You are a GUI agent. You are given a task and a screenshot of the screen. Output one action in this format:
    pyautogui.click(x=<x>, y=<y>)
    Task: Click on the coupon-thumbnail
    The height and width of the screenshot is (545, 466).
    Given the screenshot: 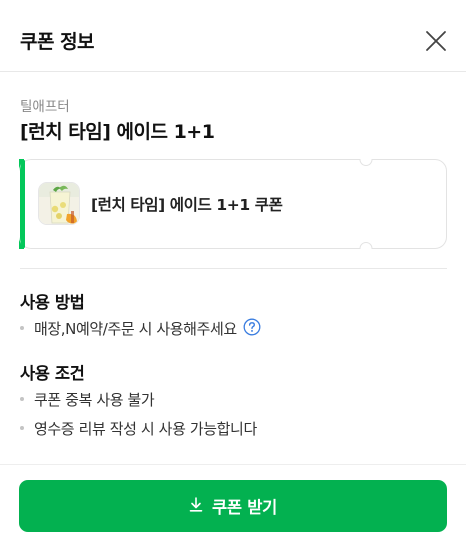 What is the action you would take?
    pyautogui.click(x=59, y=203)
    